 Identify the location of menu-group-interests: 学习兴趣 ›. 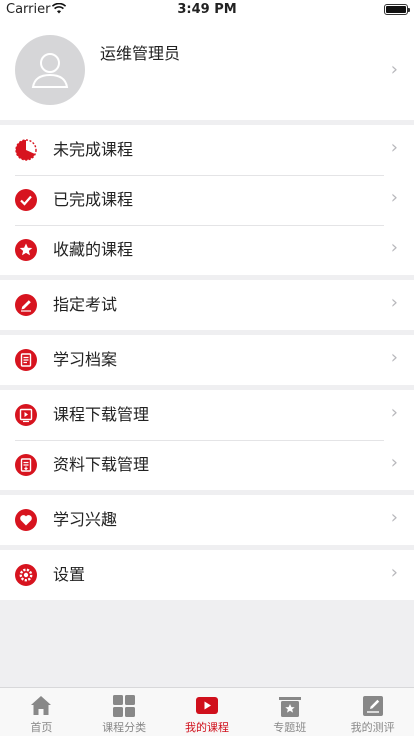
(207, 520).